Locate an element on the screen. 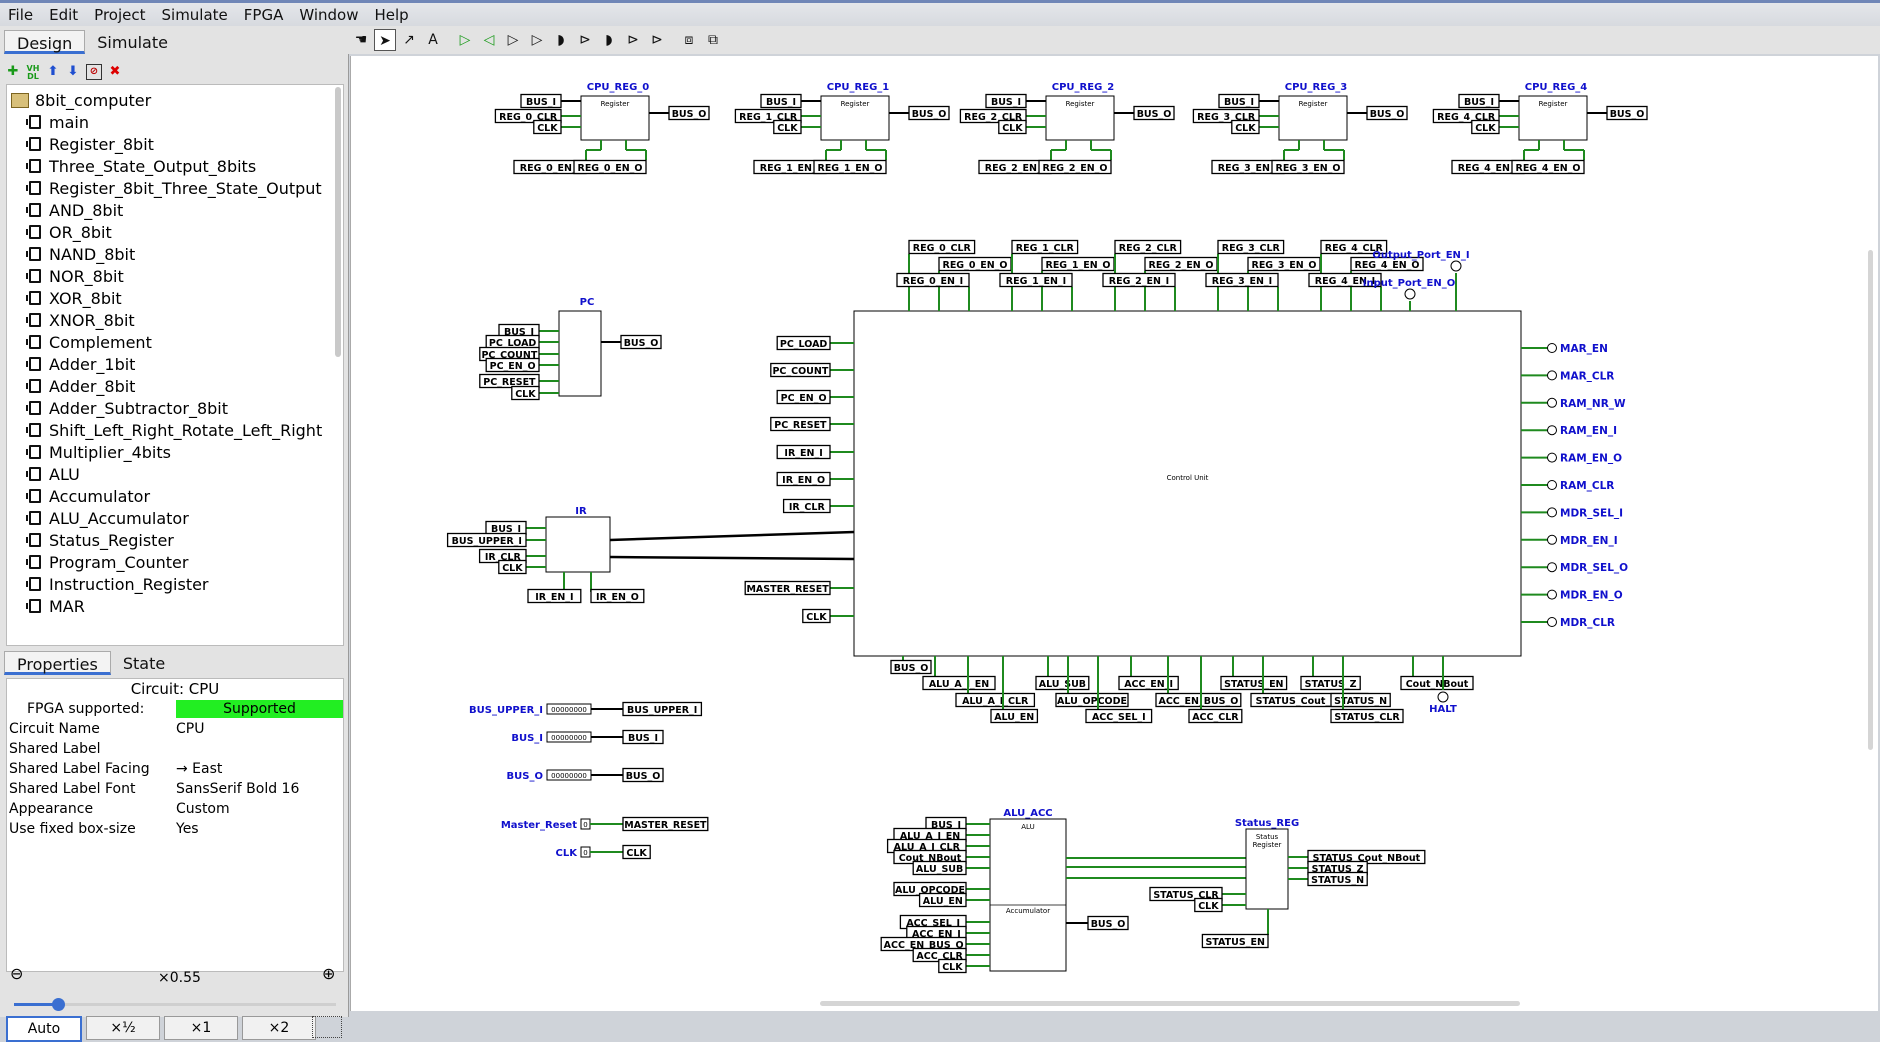  tree-item: Adder_1bit is located at coordinates (80, 364).